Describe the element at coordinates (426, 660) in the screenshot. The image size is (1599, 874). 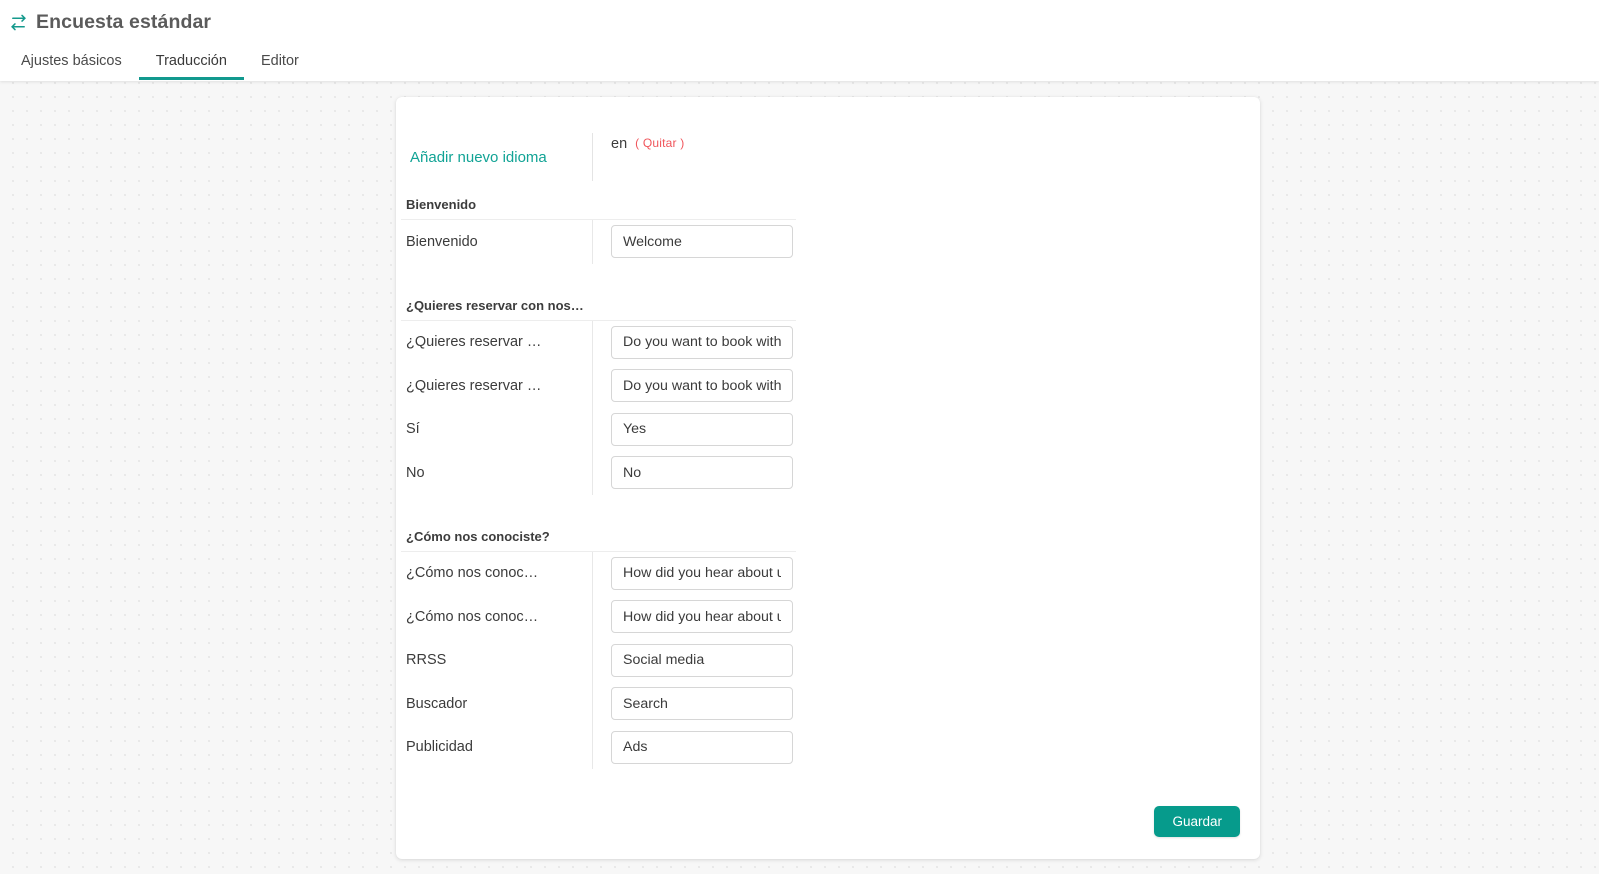
I see `row-label: RRSS` at that location.